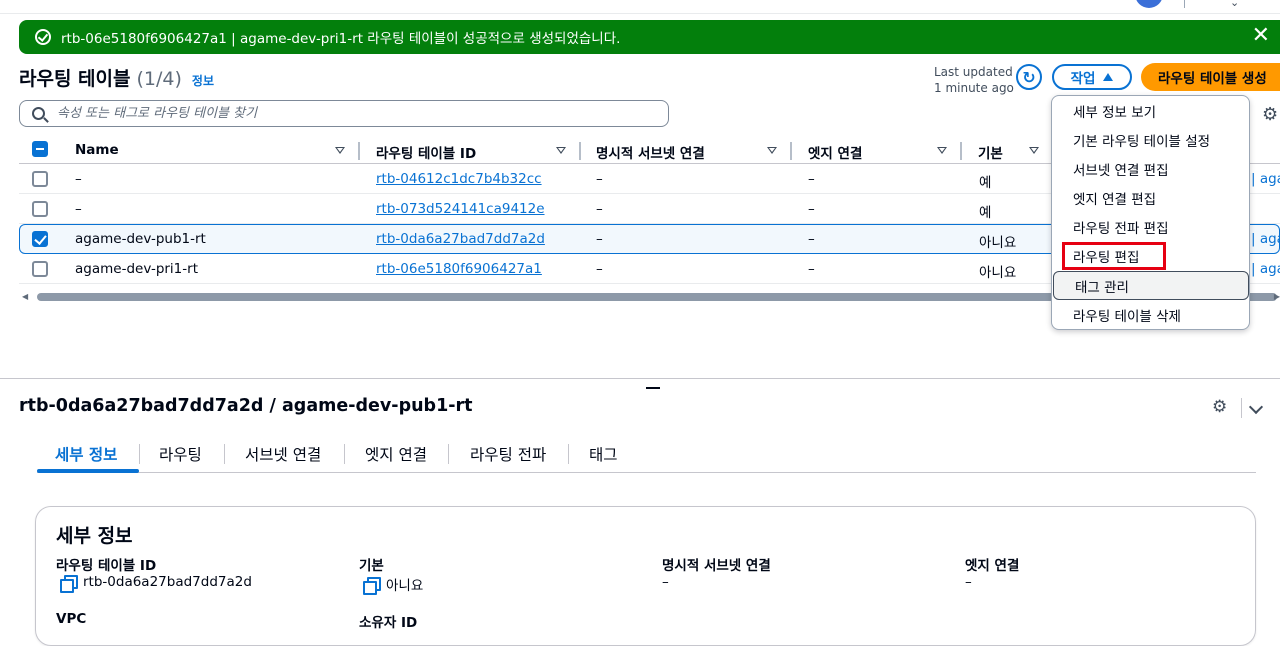 This screenshot has height=646, width=1280. I want to click on menu-item-manage-tags: 태그 관리, so click(1151, 285).